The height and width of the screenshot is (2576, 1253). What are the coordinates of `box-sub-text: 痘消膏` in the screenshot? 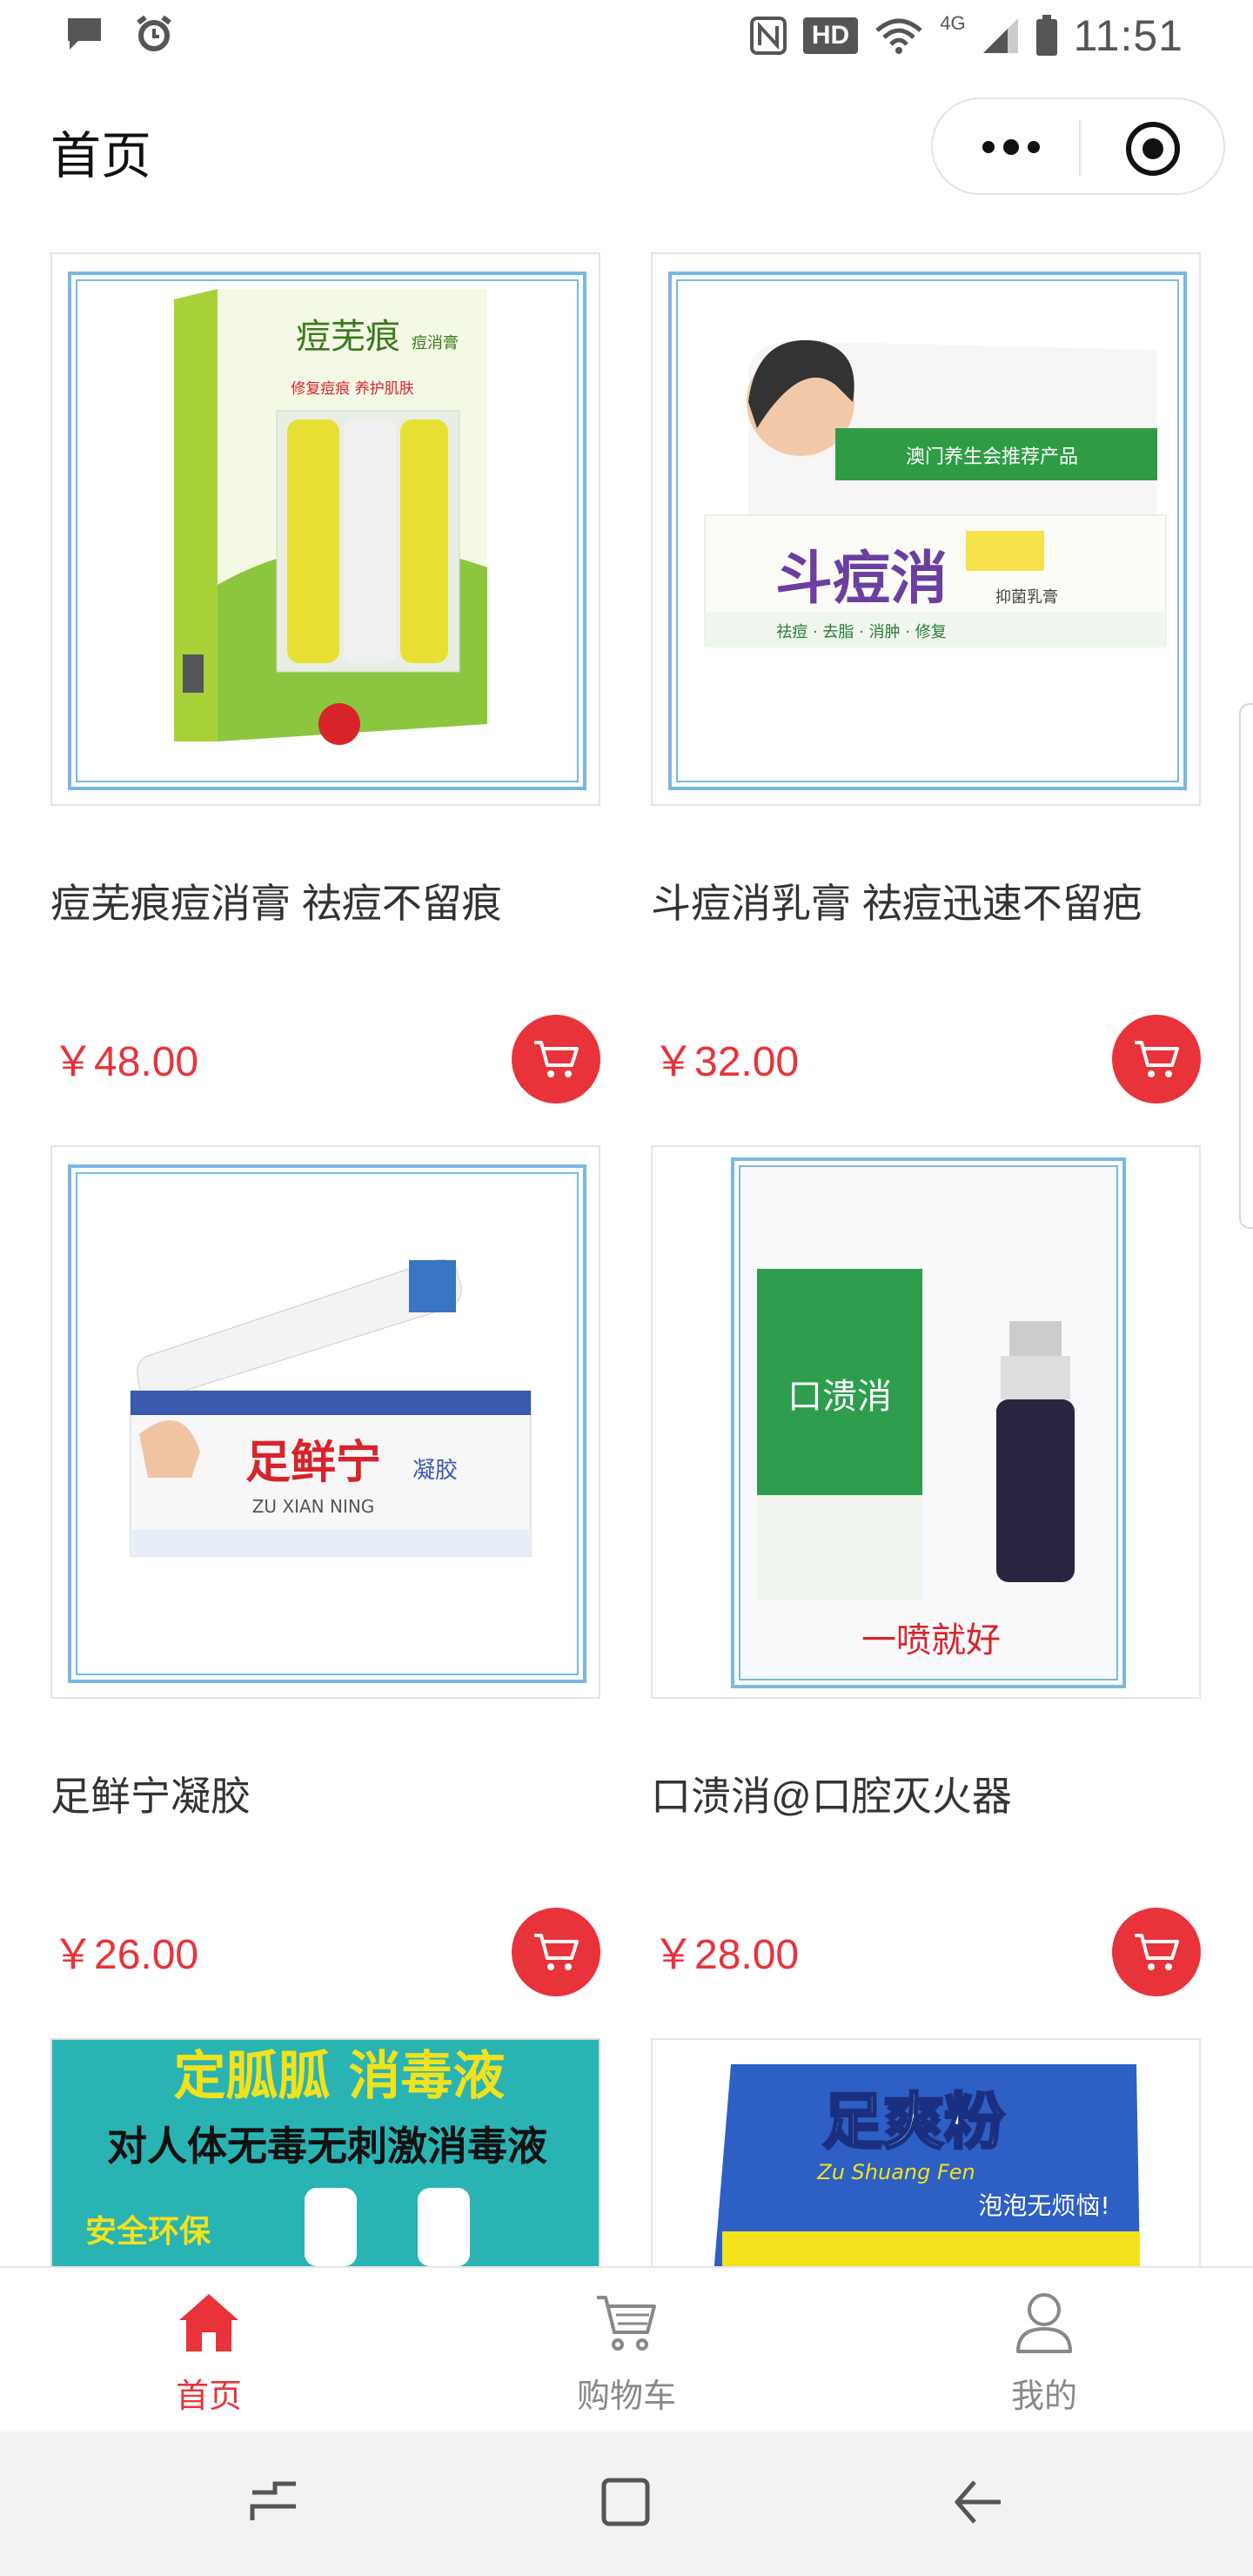 It's located at (435, 342).